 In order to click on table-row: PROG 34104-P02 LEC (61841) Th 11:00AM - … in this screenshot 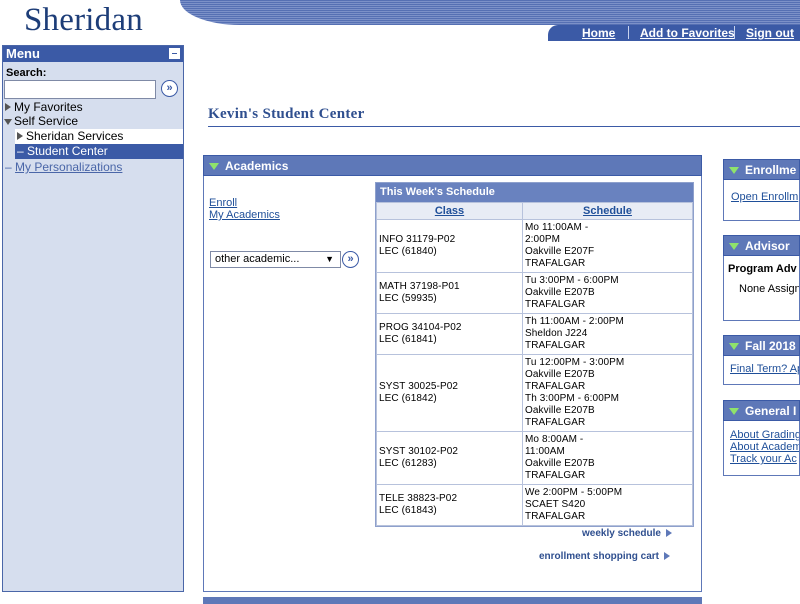, I will do `click(534, 334)`.